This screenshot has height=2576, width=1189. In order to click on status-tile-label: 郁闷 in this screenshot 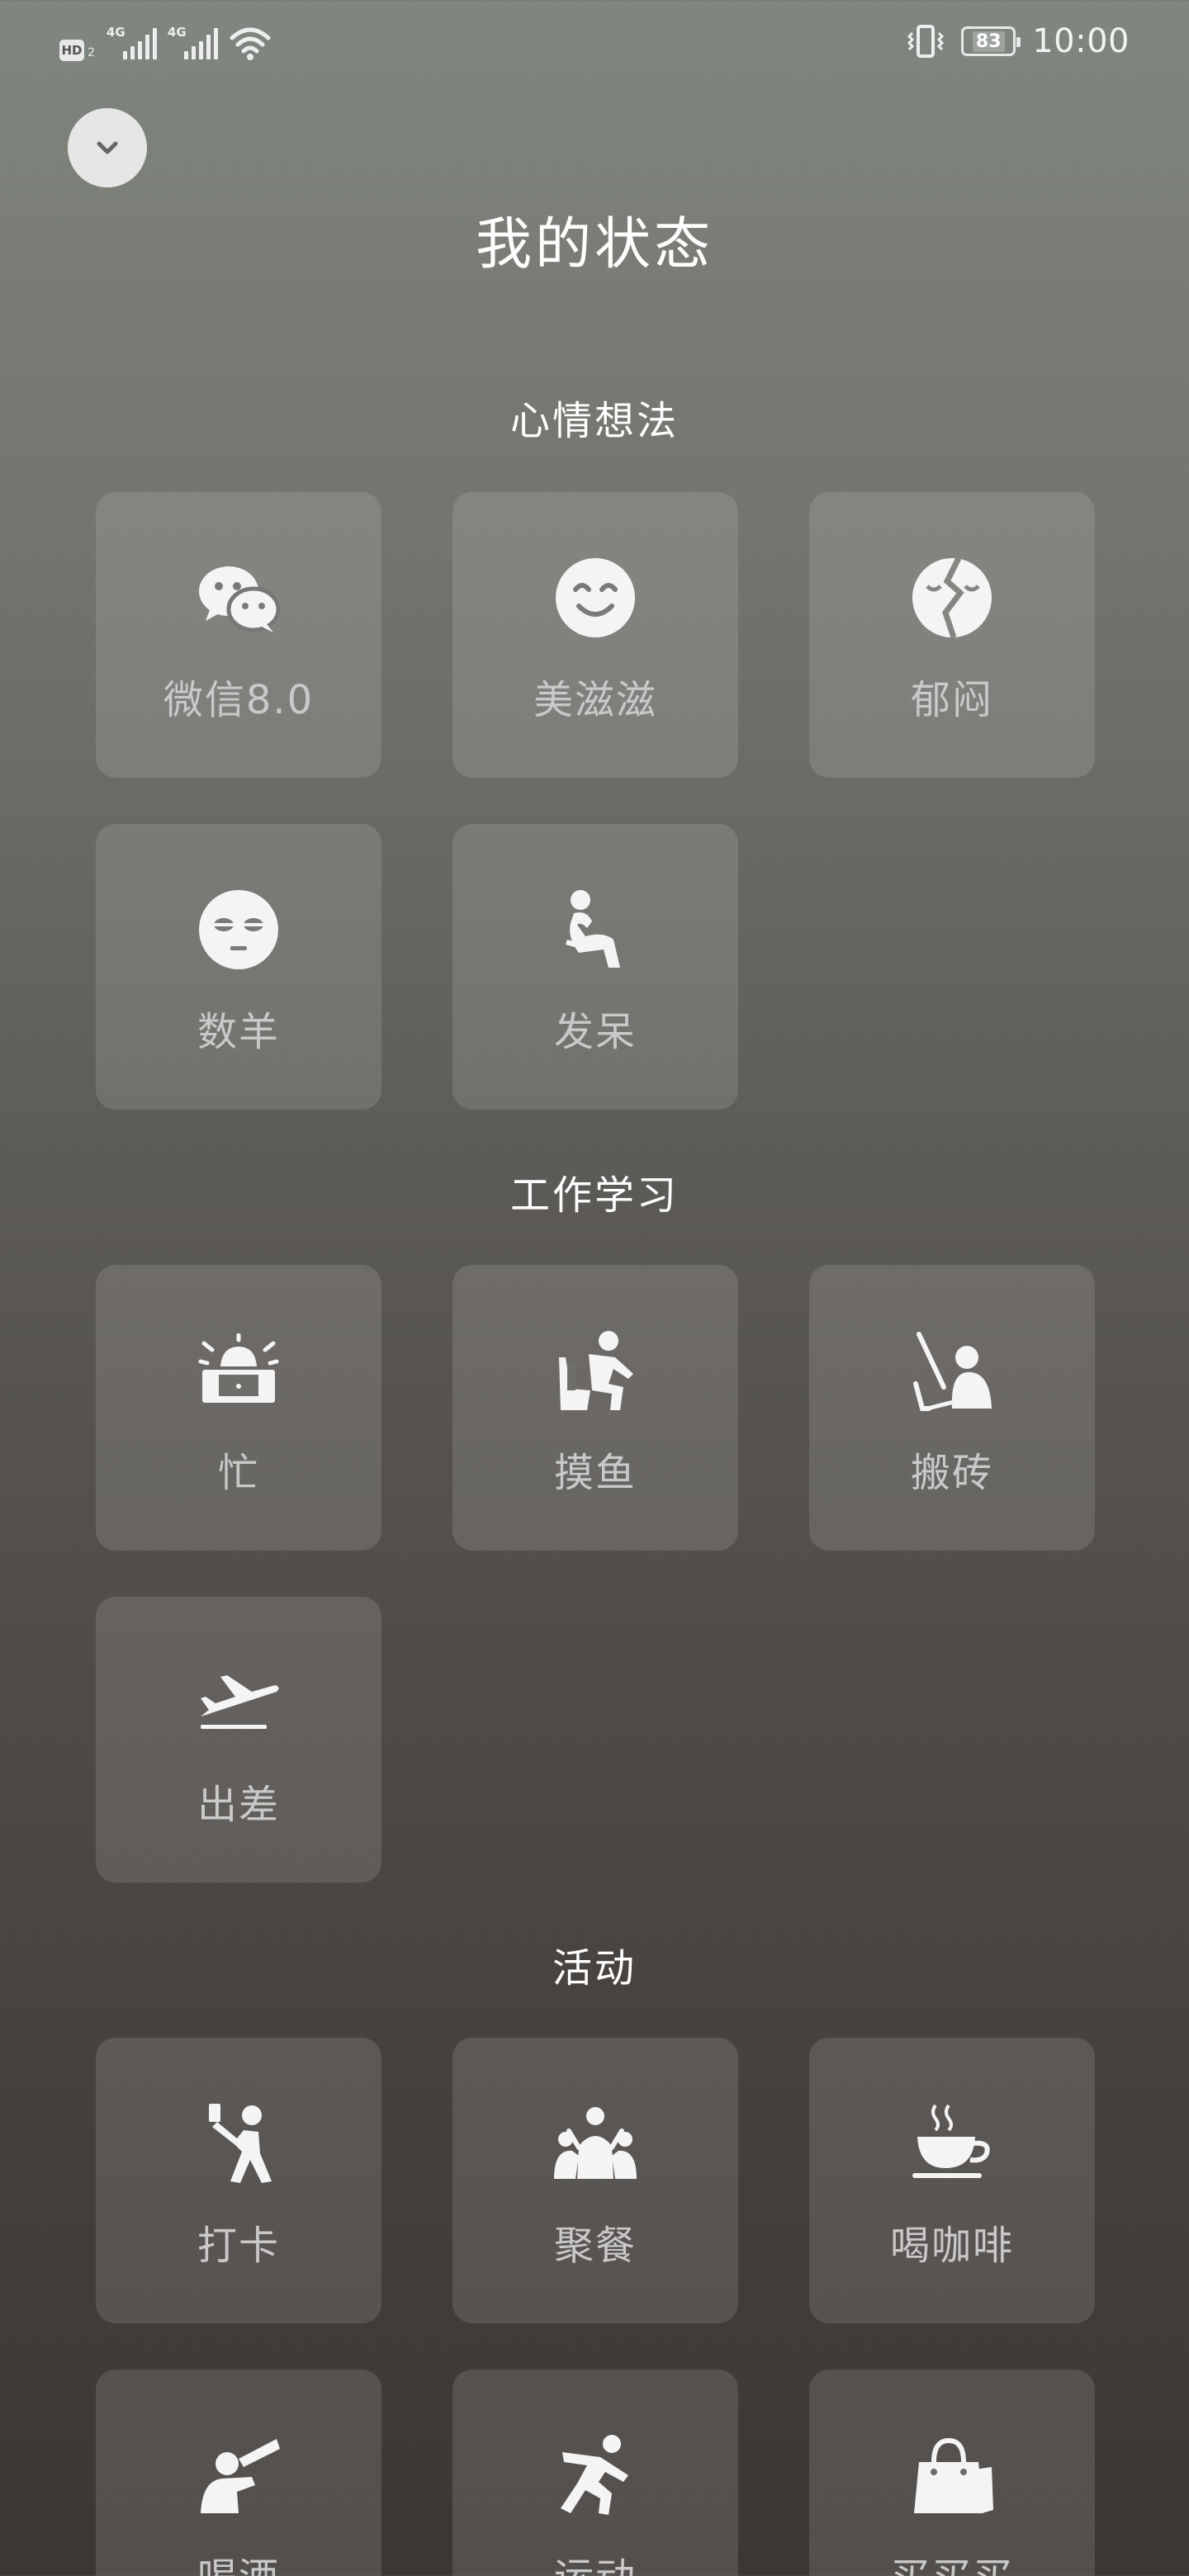, I will do `click(951, 700)`.